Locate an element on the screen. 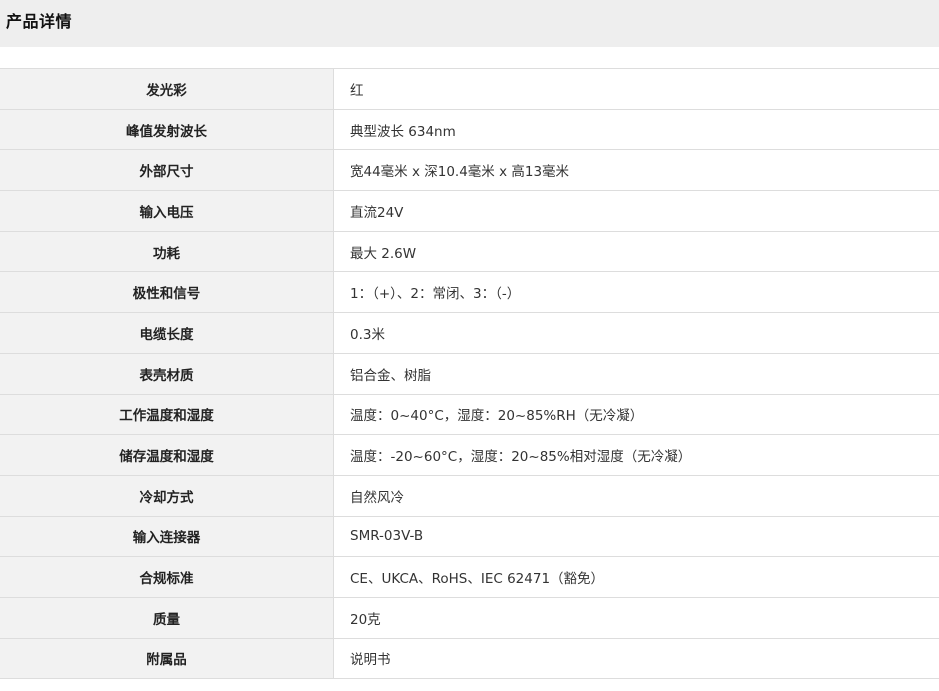  table-row: 电缆长度 0.3米 is located at coordinates (469, 333).